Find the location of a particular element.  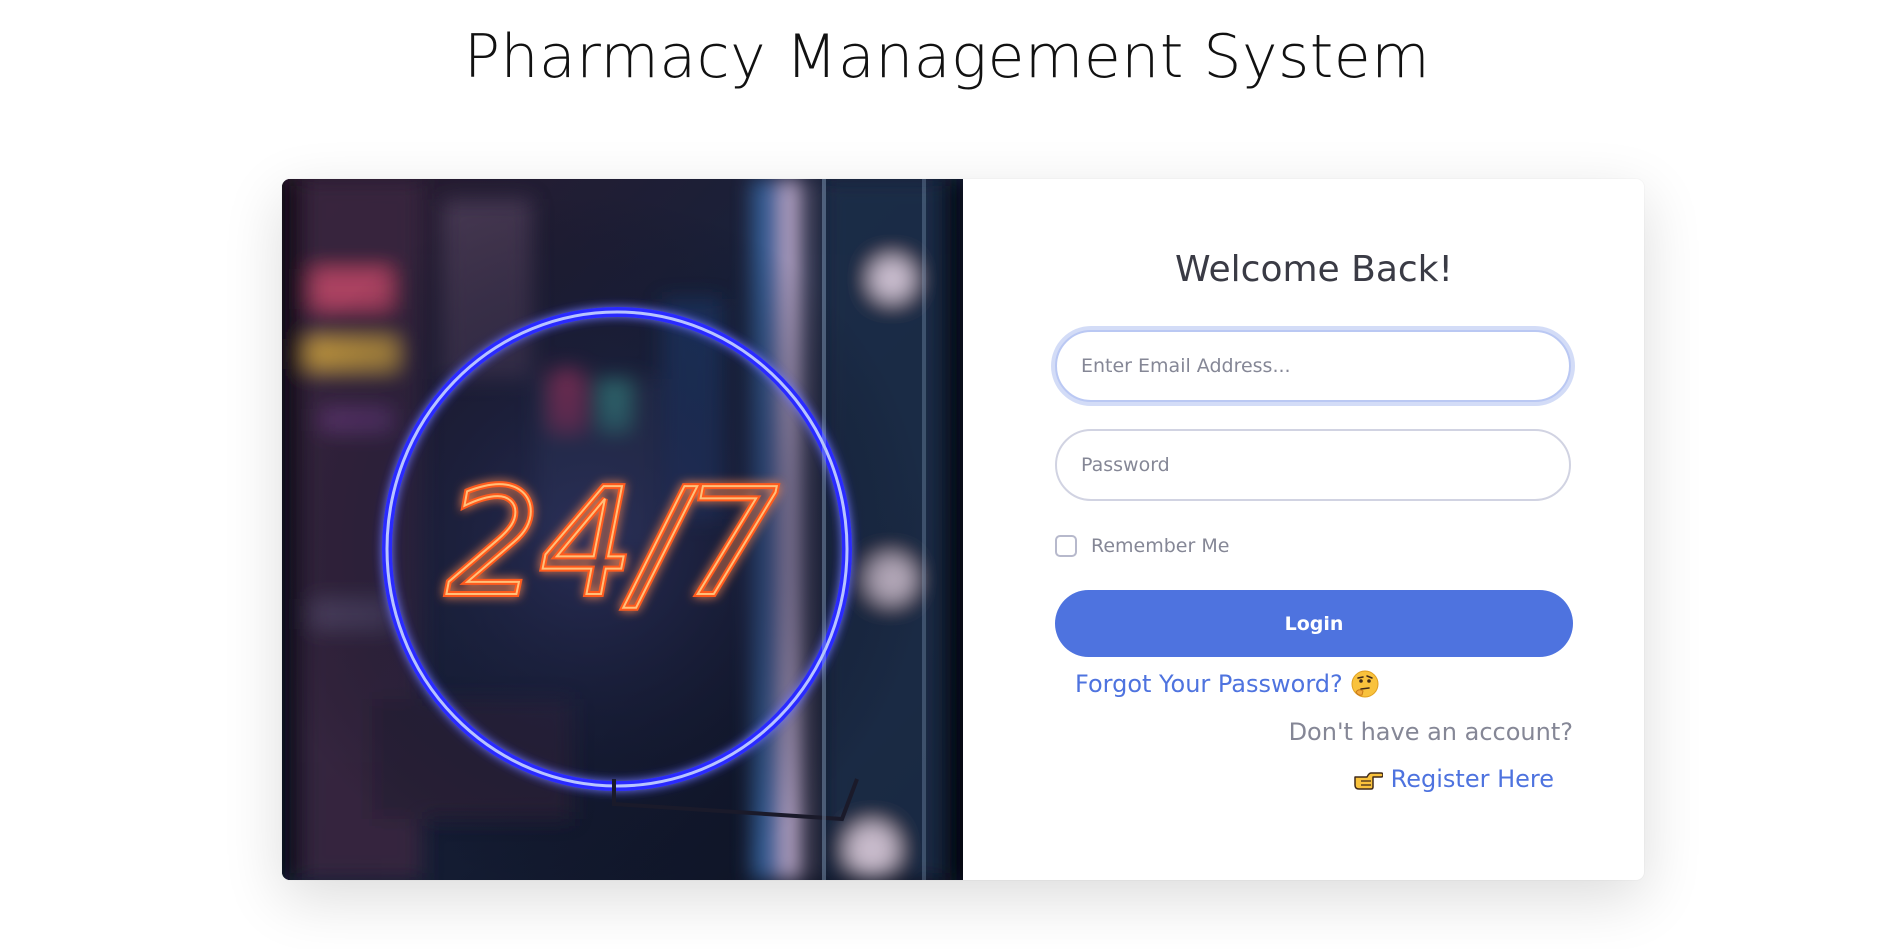

page-title: Pharmacy Management System is located at coordinates (947, 57).